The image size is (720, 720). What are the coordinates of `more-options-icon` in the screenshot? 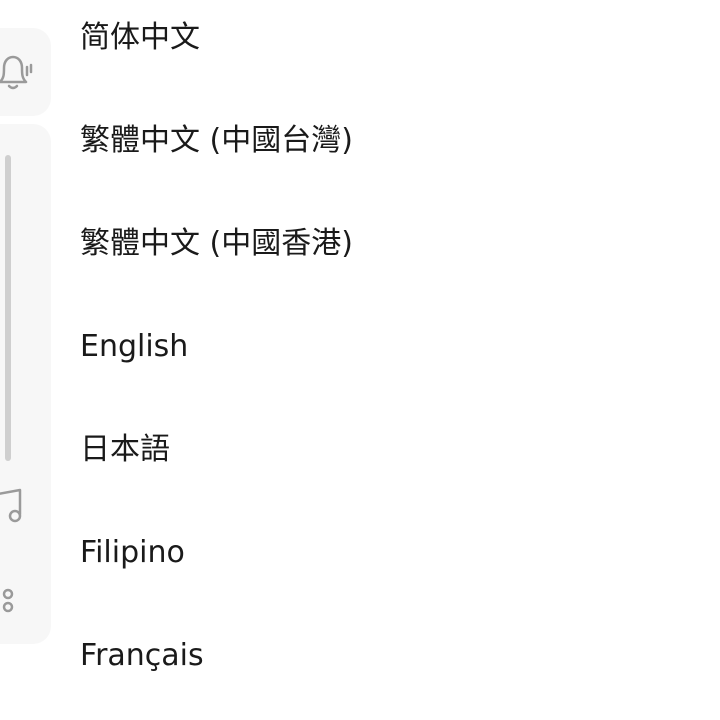 It's located at (8, 601).